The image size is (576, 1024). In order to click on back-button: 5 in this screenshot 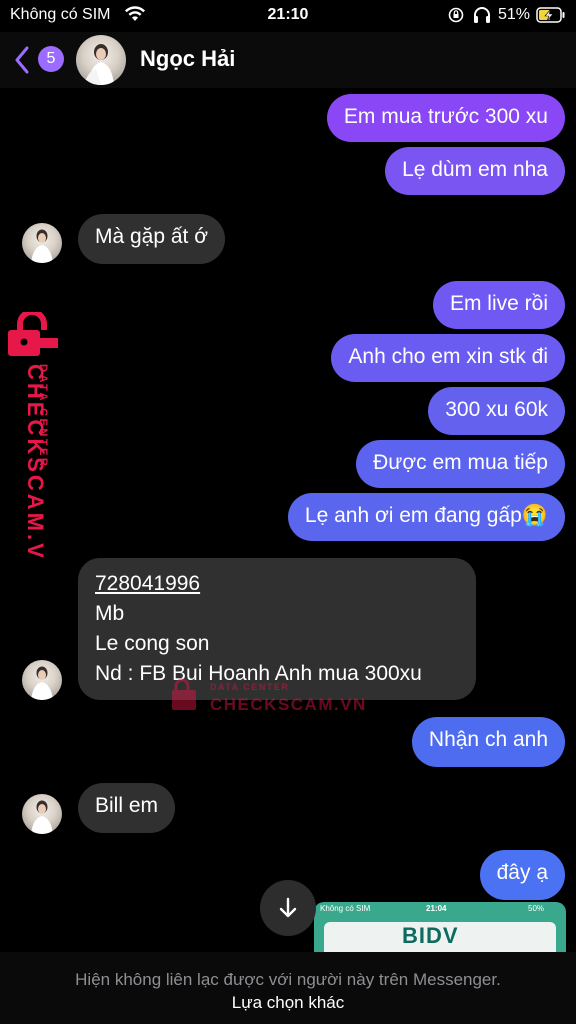, I will do `click(41, 59)`.